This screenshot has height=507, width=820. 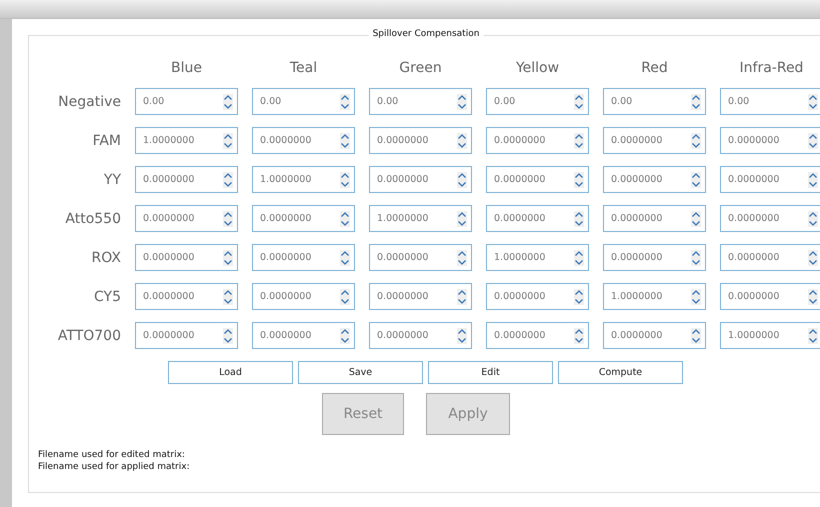 I want to click on column-header: Yellow, so click(x=537, y=68).